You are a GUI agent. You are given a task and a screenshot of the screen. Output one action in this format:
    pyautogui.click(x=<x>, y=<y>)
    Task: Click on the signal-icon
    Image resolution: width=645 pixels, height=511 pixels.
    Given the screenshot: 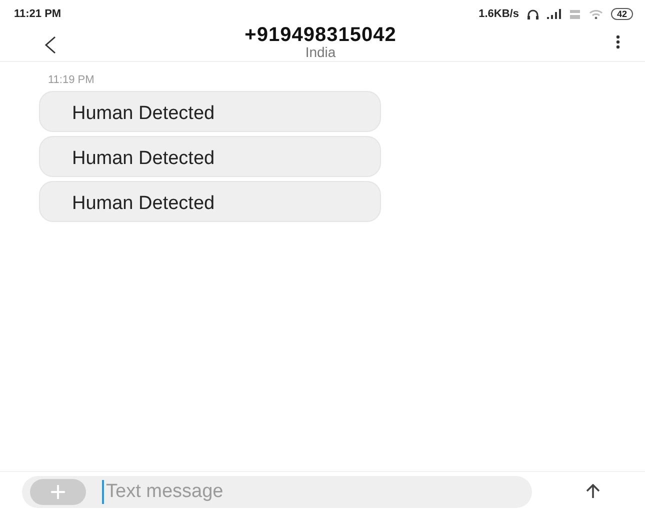 What is the action you would take?
    pyautogui.click(x=553, y=14)
    